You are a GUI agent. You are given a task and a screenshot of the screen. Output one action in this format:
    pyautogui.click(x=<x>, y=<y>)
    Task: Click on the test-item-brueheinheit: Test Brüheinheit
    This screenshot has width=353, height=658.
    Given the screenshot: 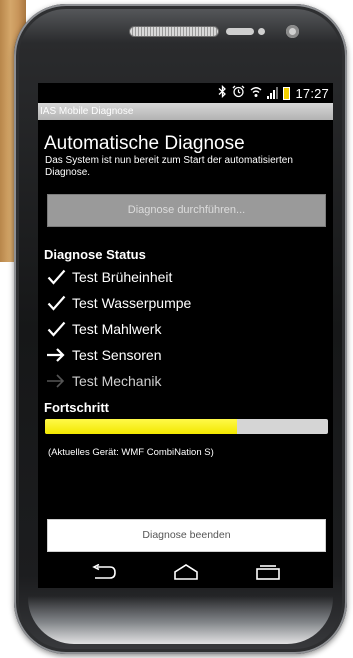 What is the action you would take?
    pyautogui.click(x=109, y=277)
    